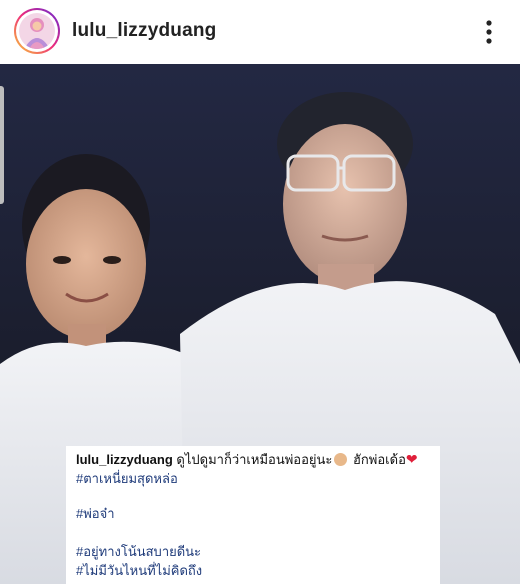  What do you see at coordinates (489, 32) in the screenshot?
I see `more-options-icon` at bounding box center [489, 32].